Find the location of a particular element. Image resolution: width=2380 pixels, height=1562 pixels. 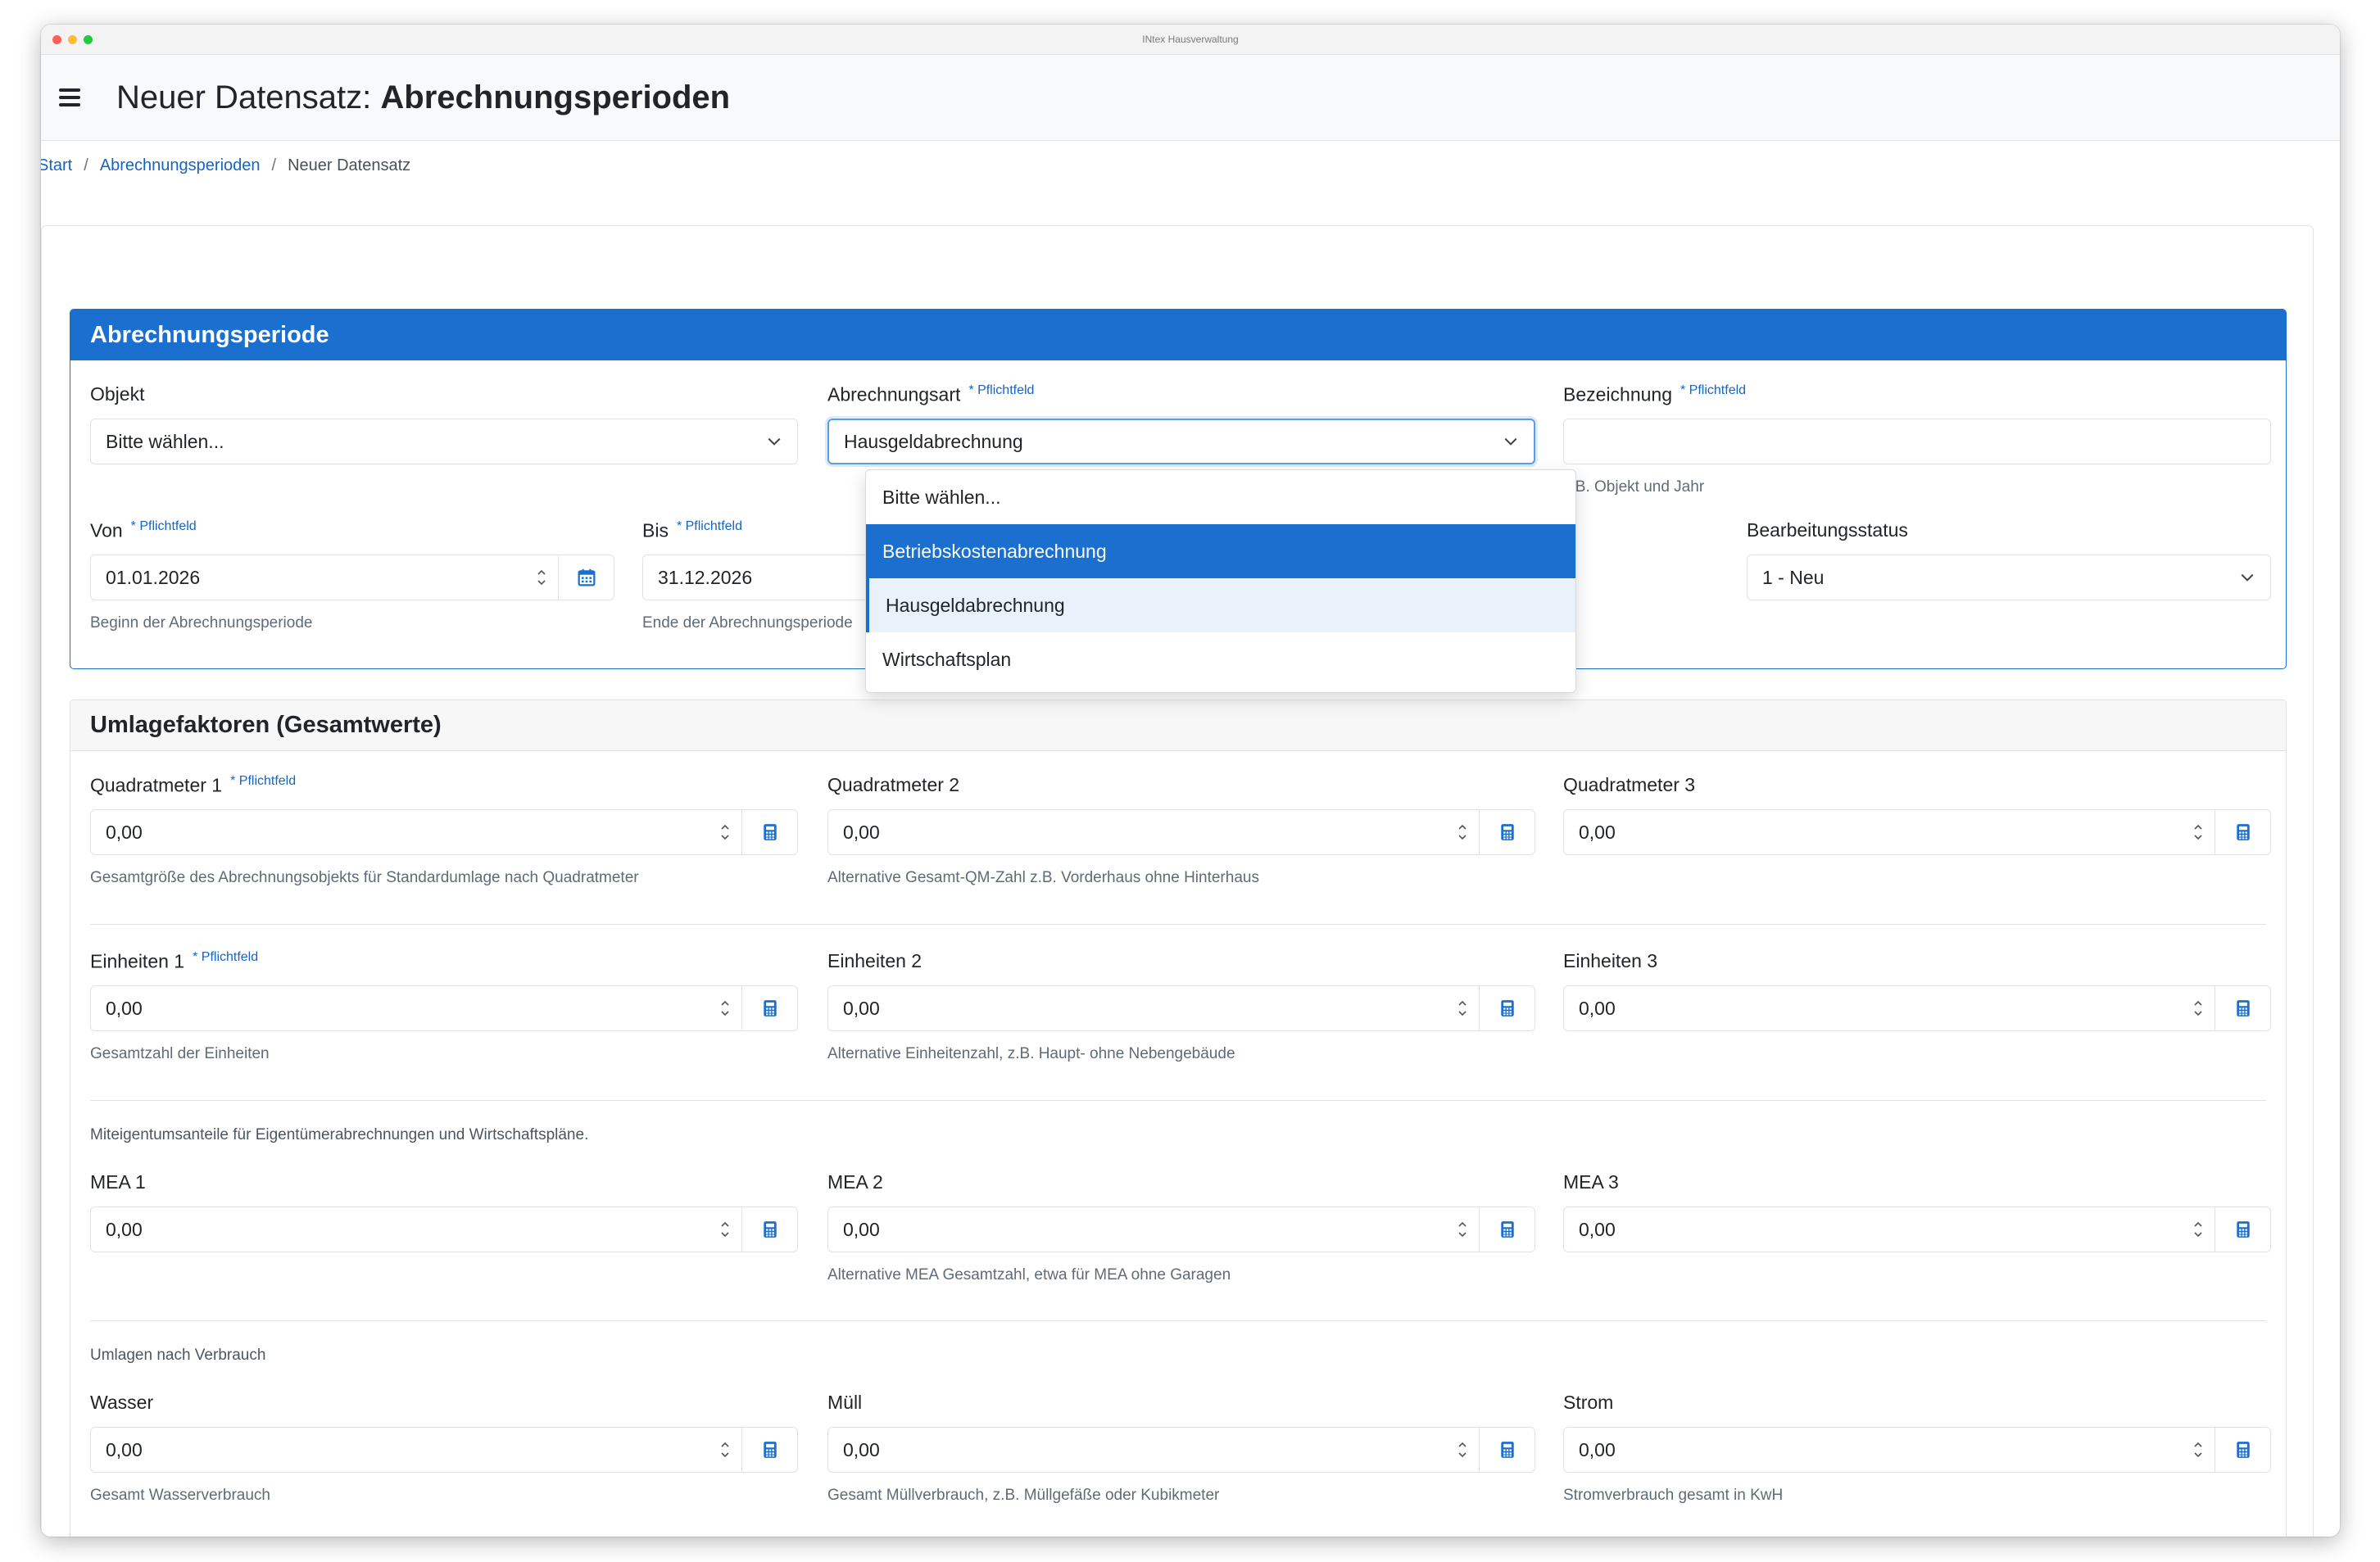

von-date-input: 01.01.2026 is located at coordinates (352, 577).